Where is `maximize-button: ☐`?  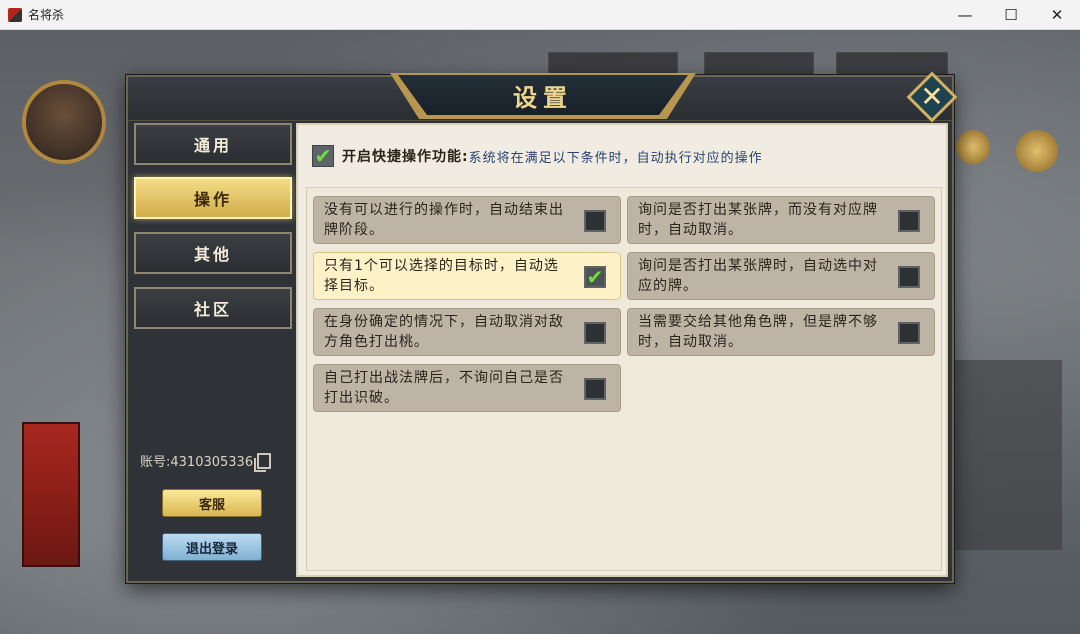 maximize-button: ☐ is located at coordinates (1011, 15).